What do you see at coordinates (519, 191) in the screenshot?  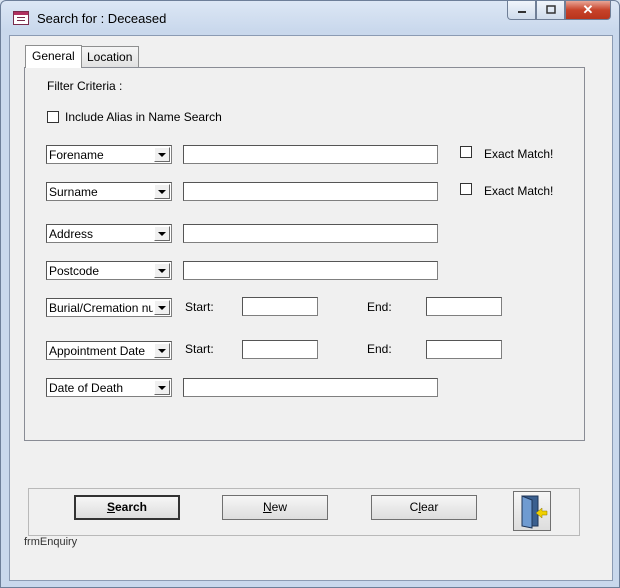 I see `surname-exact-match-label: Exact Match!` at bounding box center [519, 191].